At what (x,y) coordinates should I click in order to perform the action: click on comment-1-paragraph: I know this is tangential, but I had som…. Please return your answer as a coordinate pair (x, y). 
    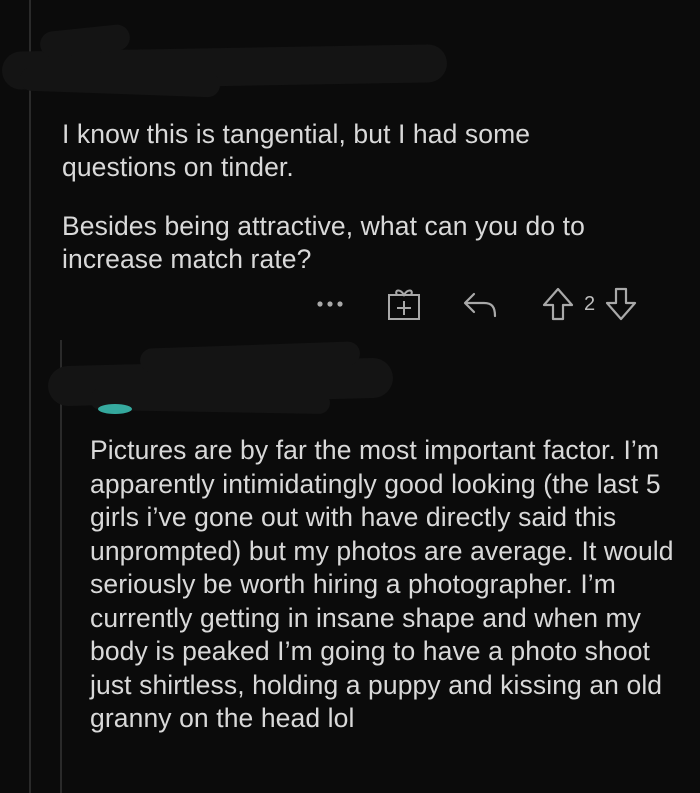
    Looking at the image, I should click on (296, 150).